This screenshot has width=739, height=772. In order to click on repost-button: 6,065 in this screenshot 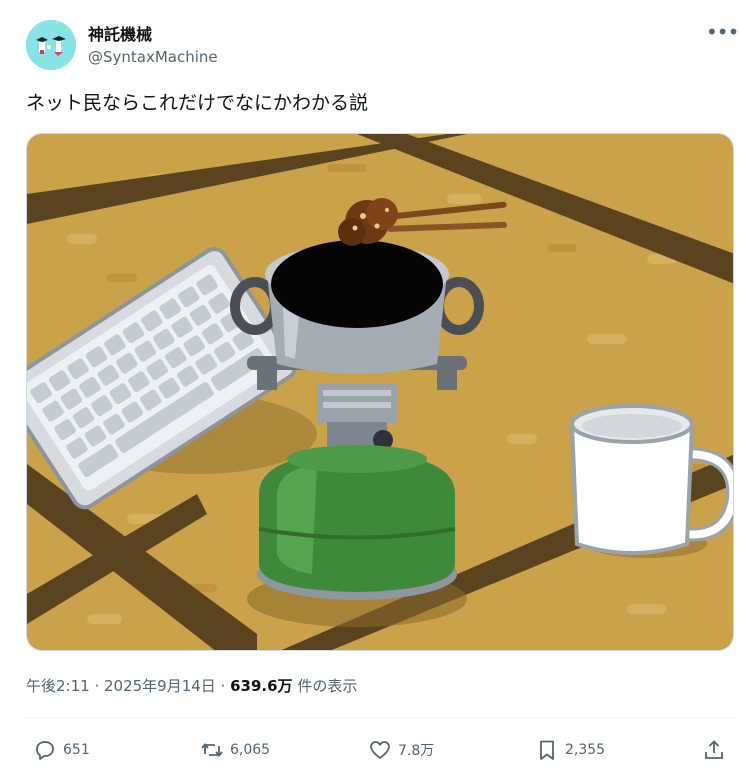, I will do `click(235, 750)`.